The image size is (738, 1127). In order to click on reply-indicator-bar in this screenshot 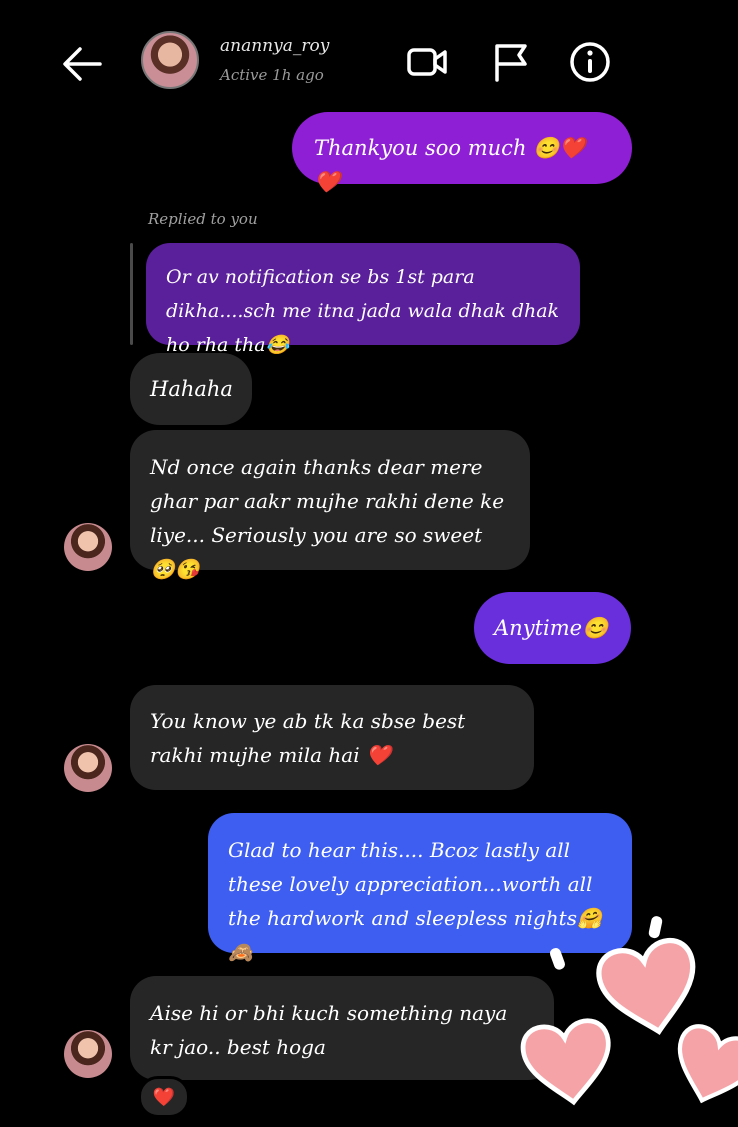, I will do `click(131, 294)`.